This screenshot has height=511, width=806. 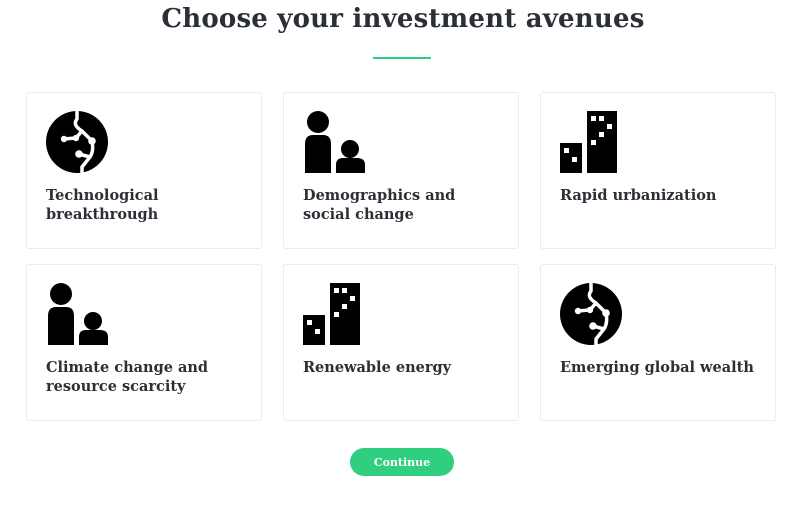 What do you see at coordinates (401, 170) in the screenshot?
I see `avenue-card-demographics: Demographics and social change` at bounding box center [401, 170].